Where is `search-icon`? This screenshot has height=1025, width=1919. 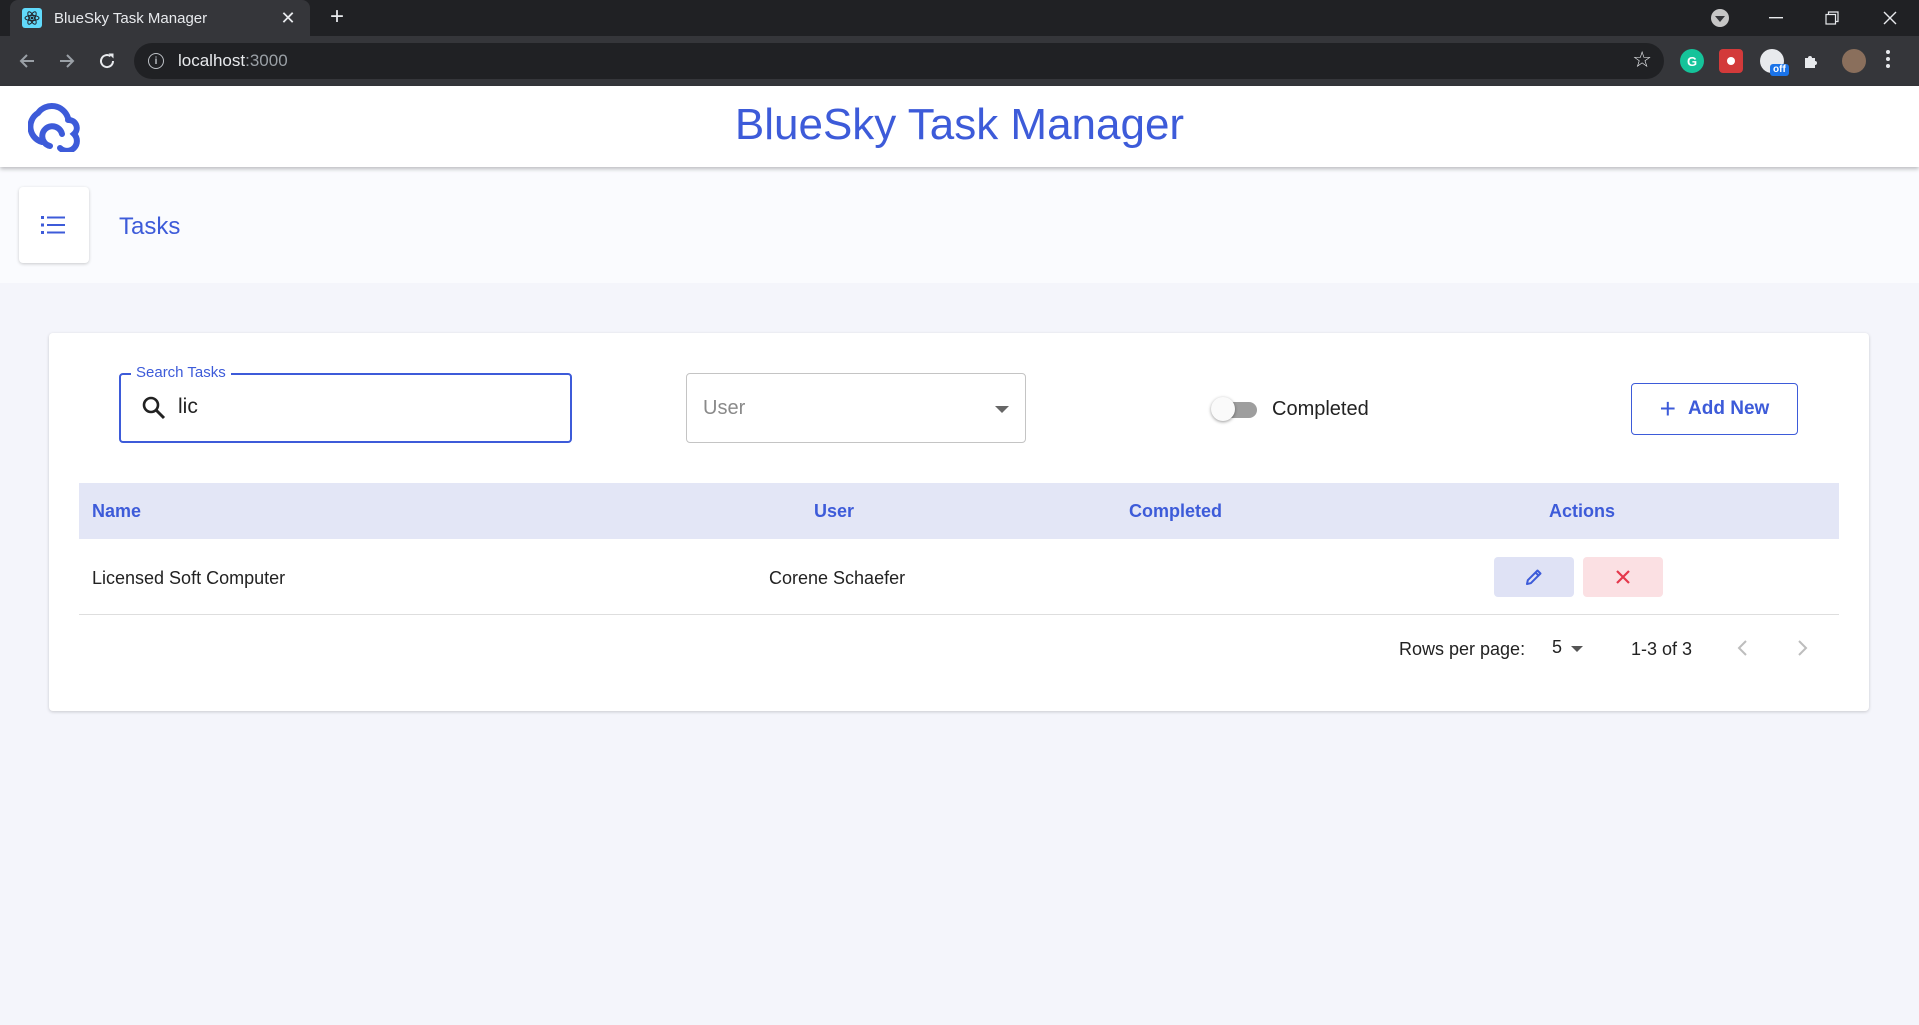
search-icon is located at coordinates (154, 408).